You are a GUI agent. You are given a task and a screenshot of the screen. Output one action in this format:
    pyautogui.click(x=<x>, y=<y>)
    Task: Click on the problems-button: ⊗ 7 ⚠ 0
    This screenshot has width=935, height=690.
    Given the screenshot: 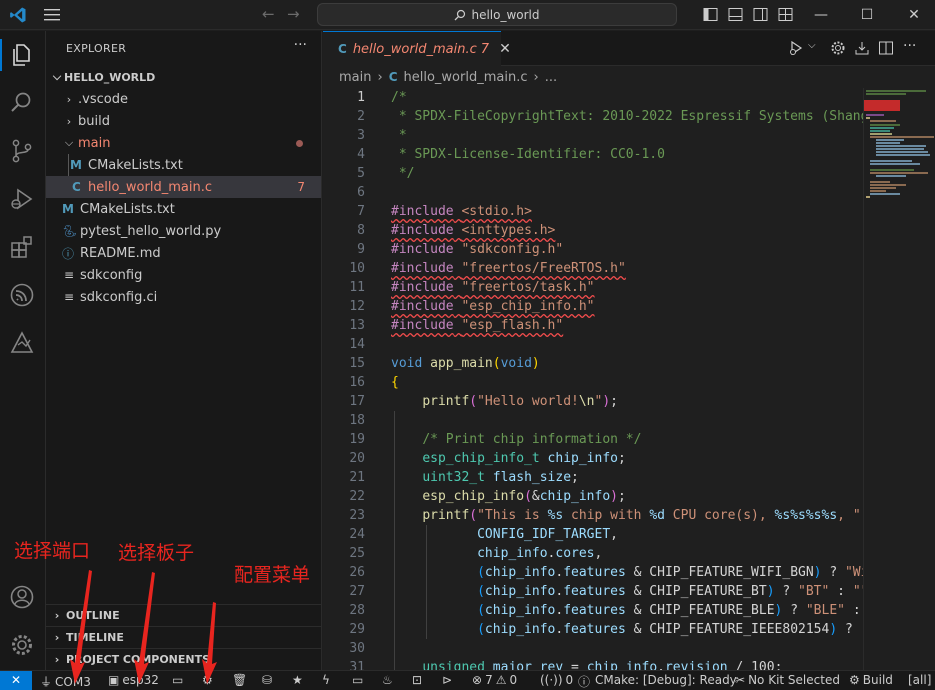 What is the action you would take?
    pyautogui.click(x=494, y=680)
    